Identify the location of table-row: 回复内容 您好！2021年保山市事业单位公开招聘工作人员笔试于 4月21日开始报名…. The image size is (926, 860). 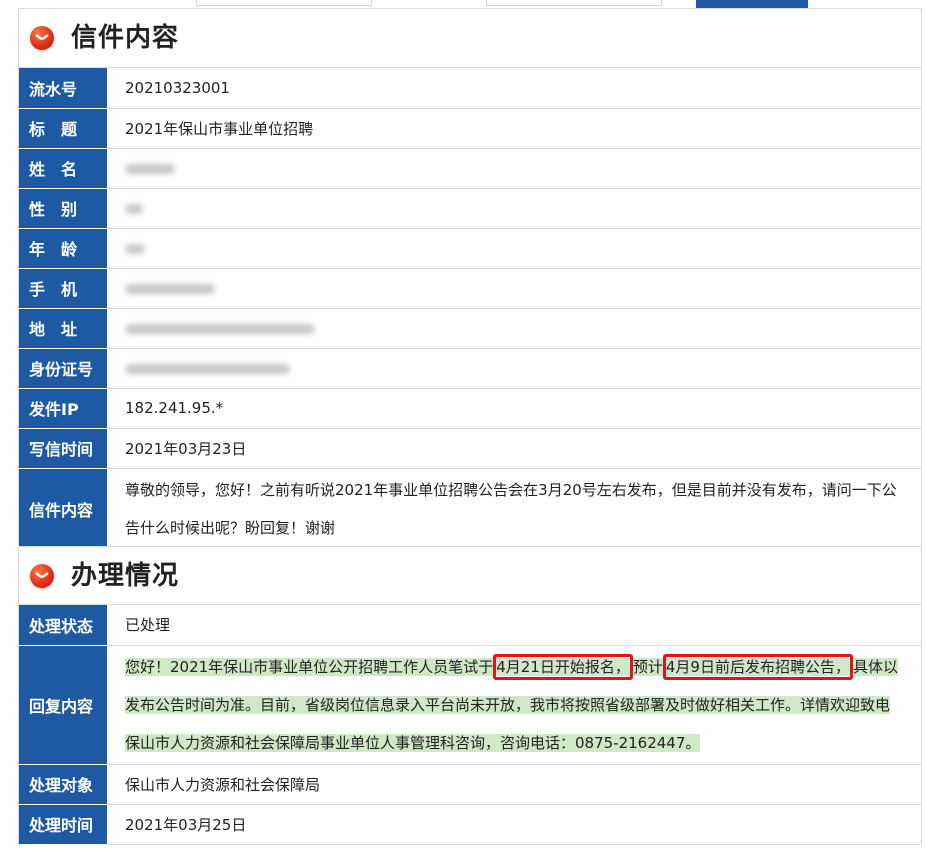
(470, 705).